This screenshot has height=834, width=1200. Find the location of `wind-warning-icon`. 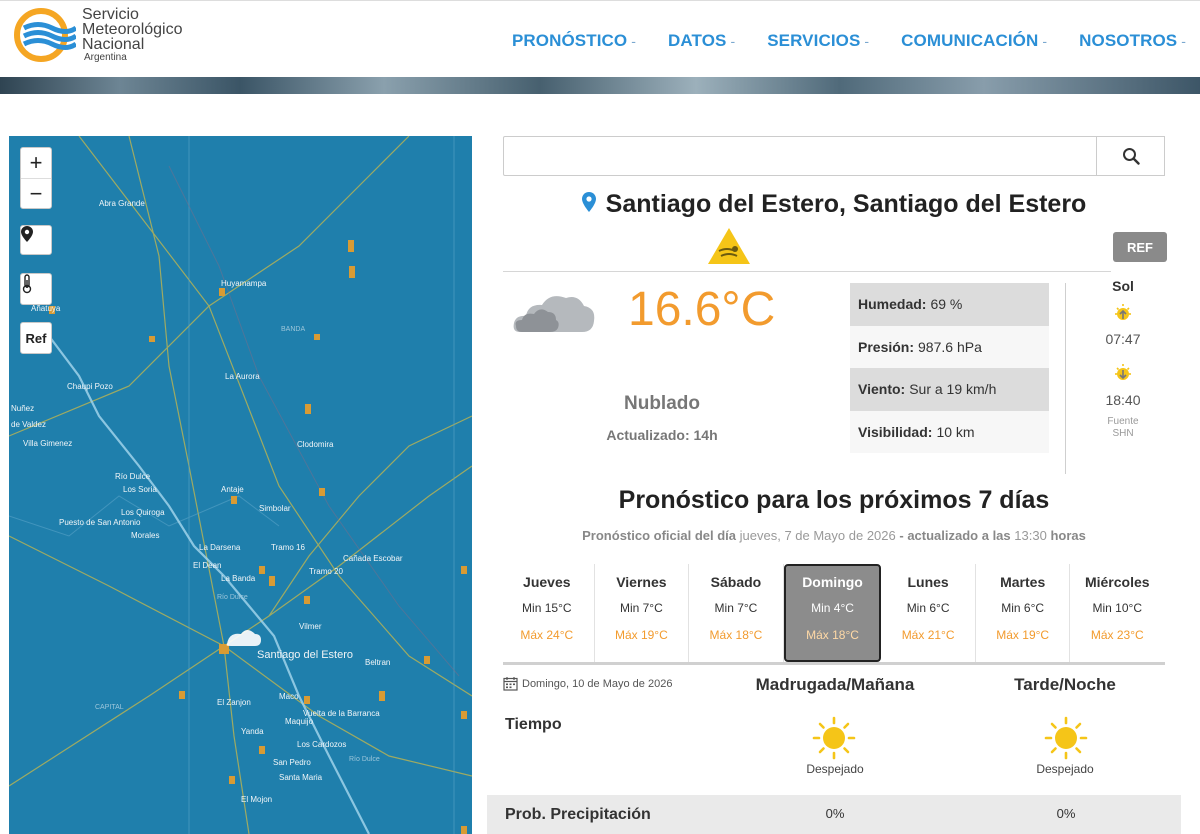

wind-warning-icon is located at coordinates (729, 246).